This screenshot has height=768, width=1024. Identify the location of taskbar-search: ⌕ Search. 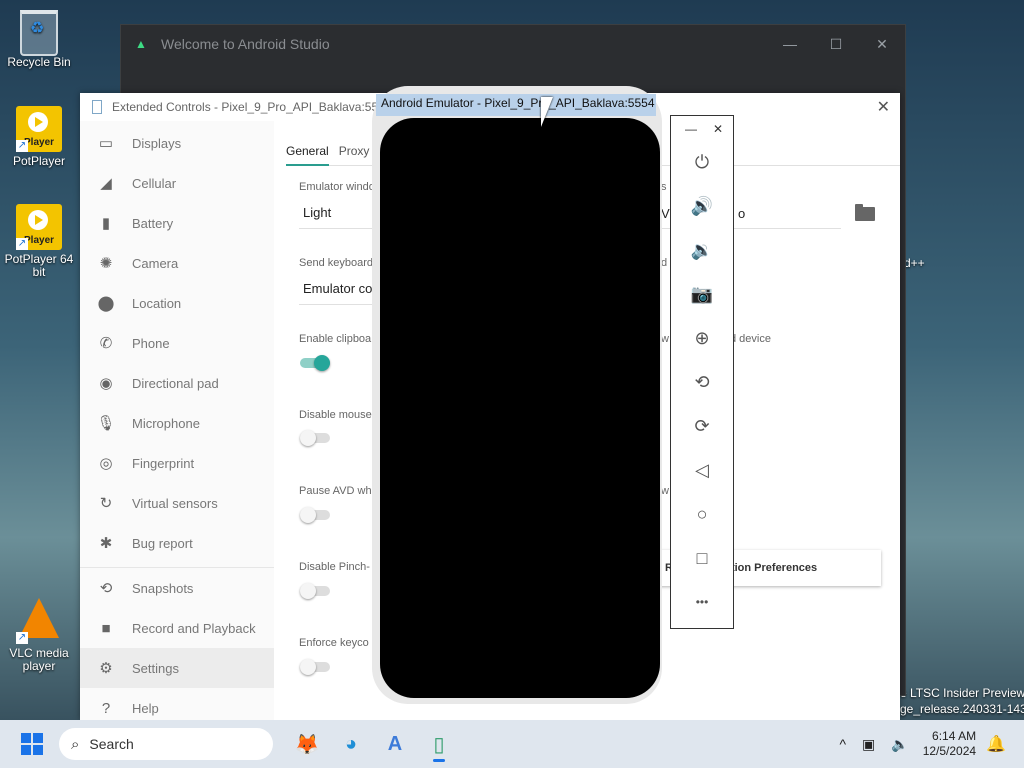
(166, 744).